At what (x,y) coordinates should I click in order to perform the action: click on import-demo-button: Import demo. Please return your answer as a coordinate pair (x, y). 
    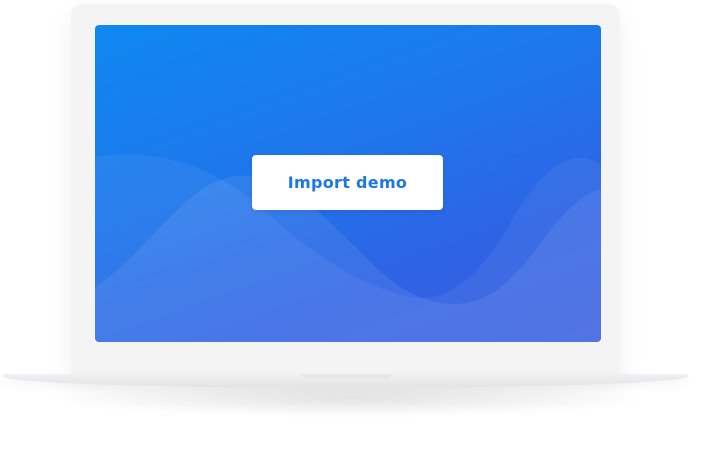
    Looking at the image, I should click on (347, 182).